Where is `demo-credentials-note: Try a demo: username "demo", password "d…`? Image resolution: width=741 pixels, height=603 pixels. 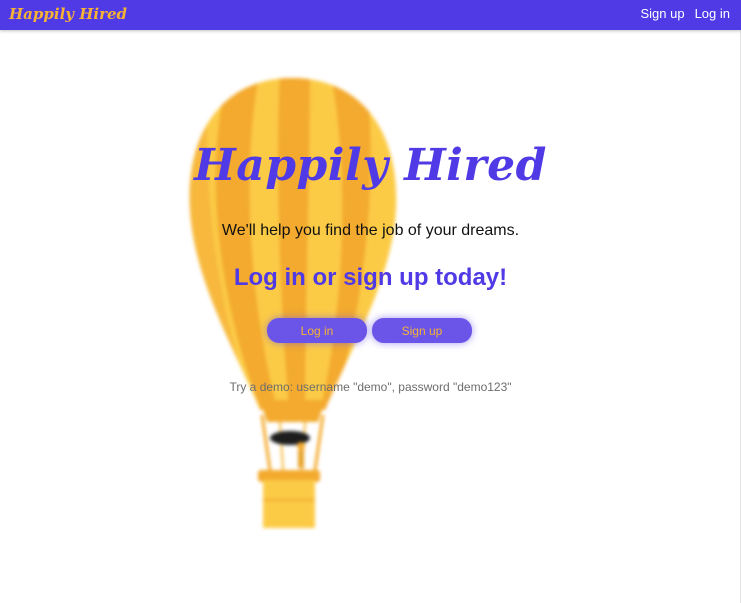
demo-credentials-note: Try a demo: username "demo", password "d… is located at coordinates (370, 387).